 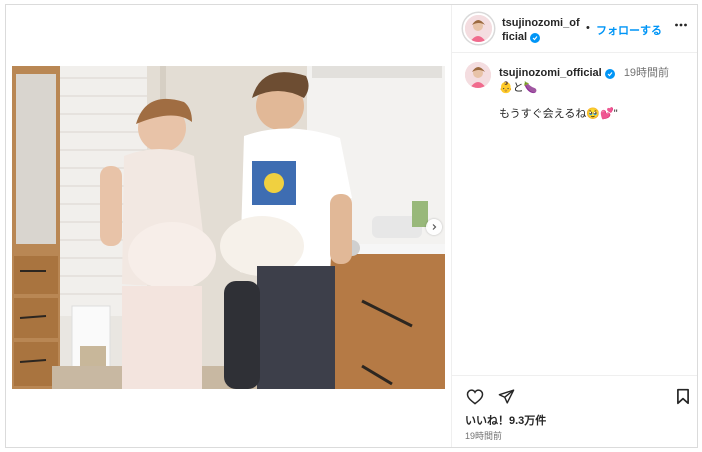 What do you see at coordinates (681, 27) in the screenshot?
I see `more-horizontal-icon` at bounding box center [681, 27].